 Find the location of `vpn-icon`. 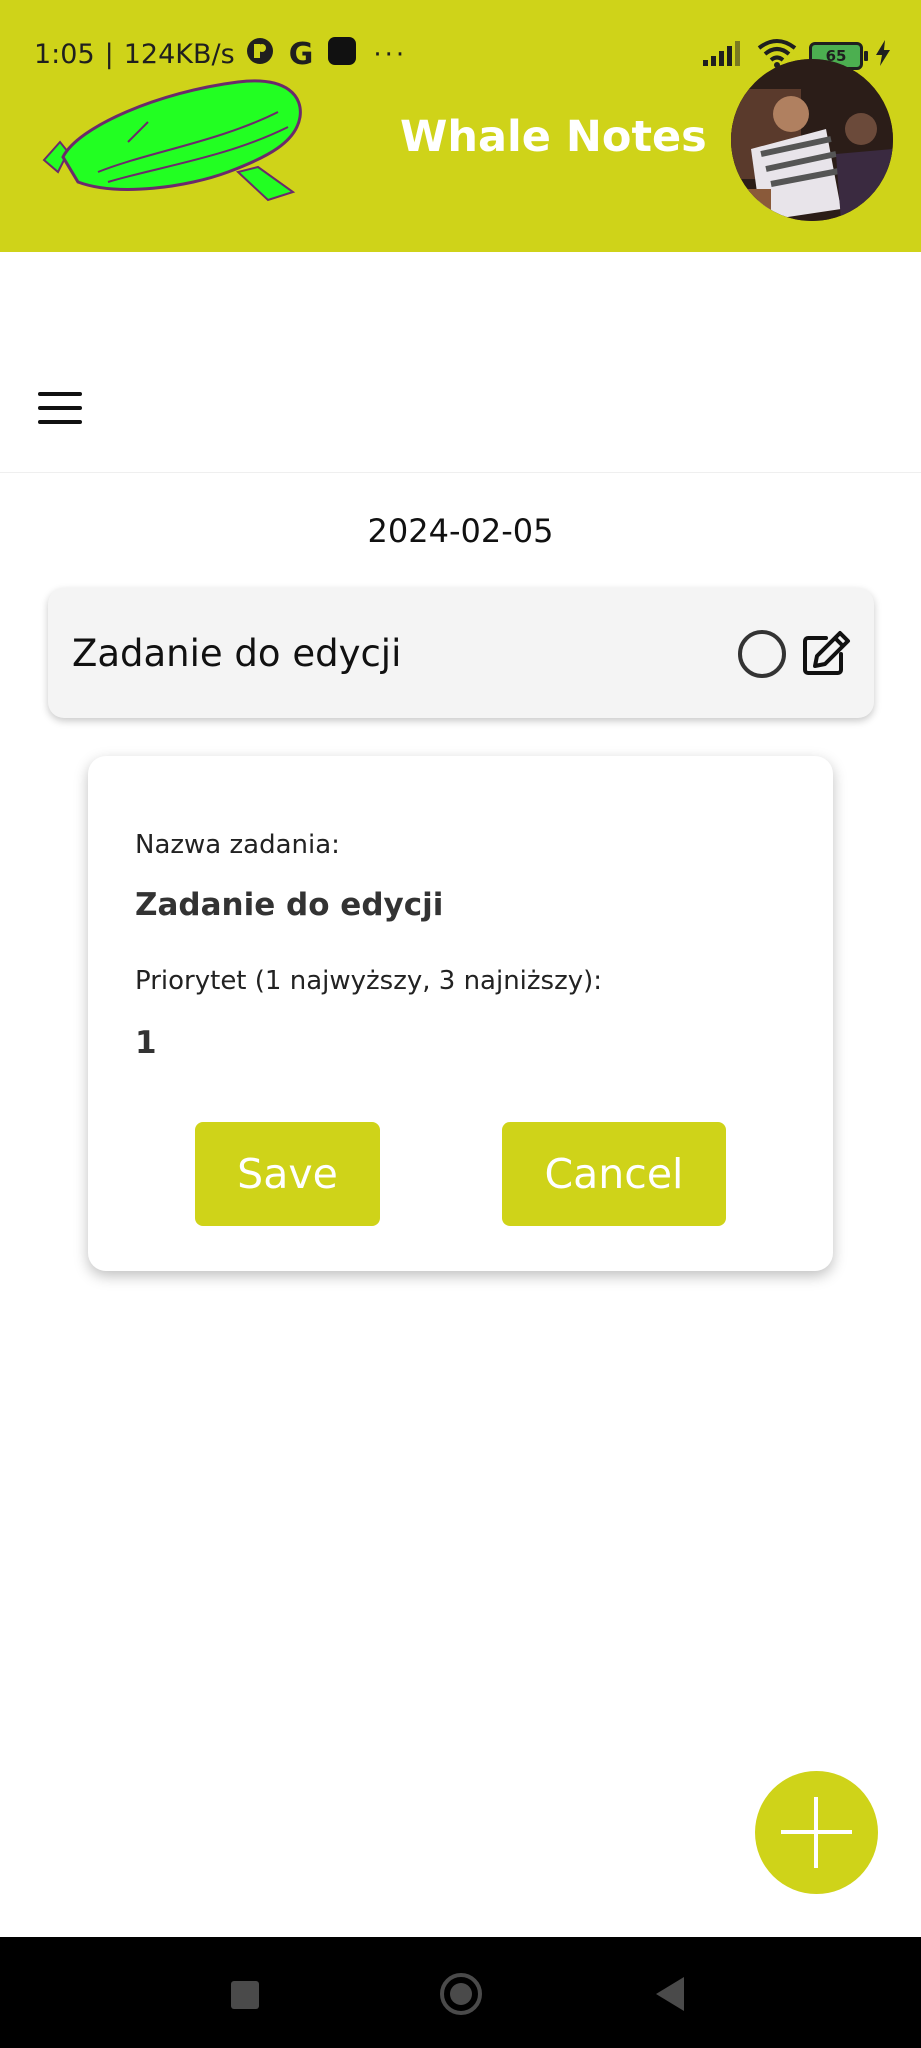

vpn-icon is located at coordinates (260, 54).